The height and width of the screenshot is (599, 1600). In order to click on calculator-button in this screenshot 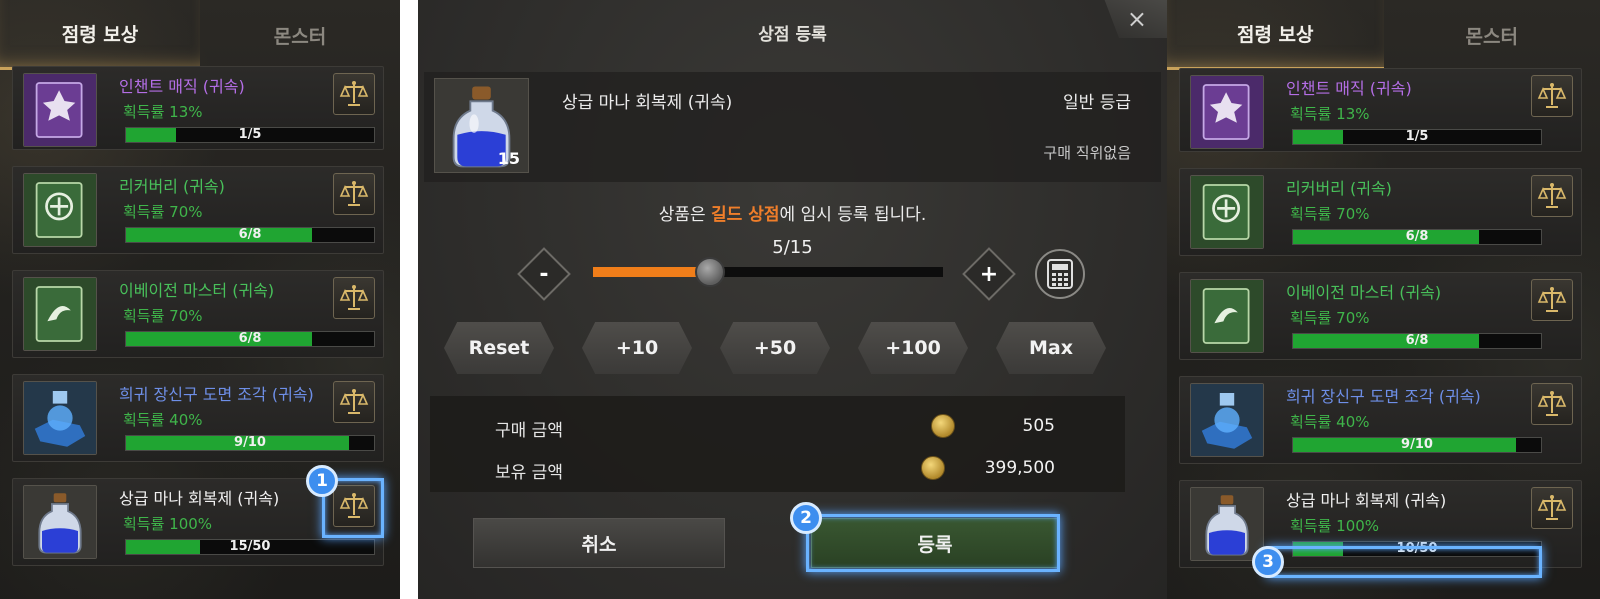, I will do `click(1060, 274)`.